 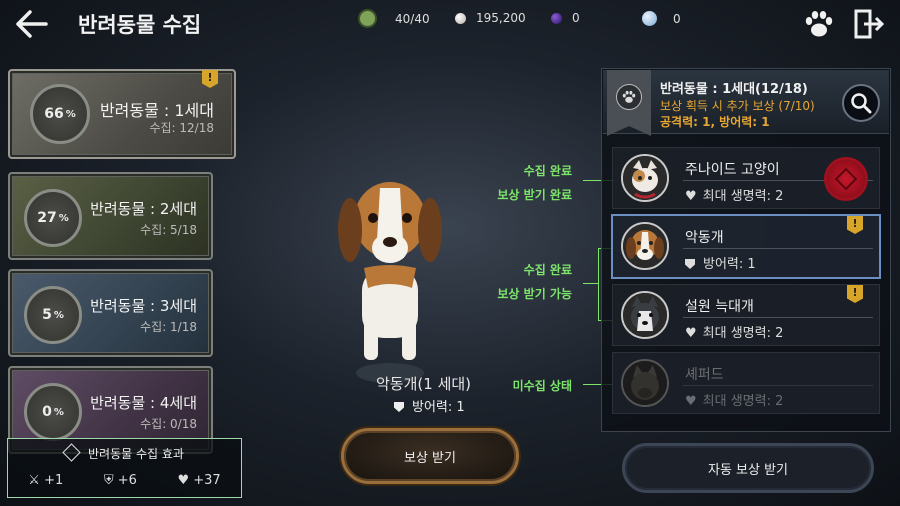 What do you see at coordinates (438, 407) in the screenshot?
I see `selected-pet-stat-text: 방어력: 1` at bounding box center [438, 407].